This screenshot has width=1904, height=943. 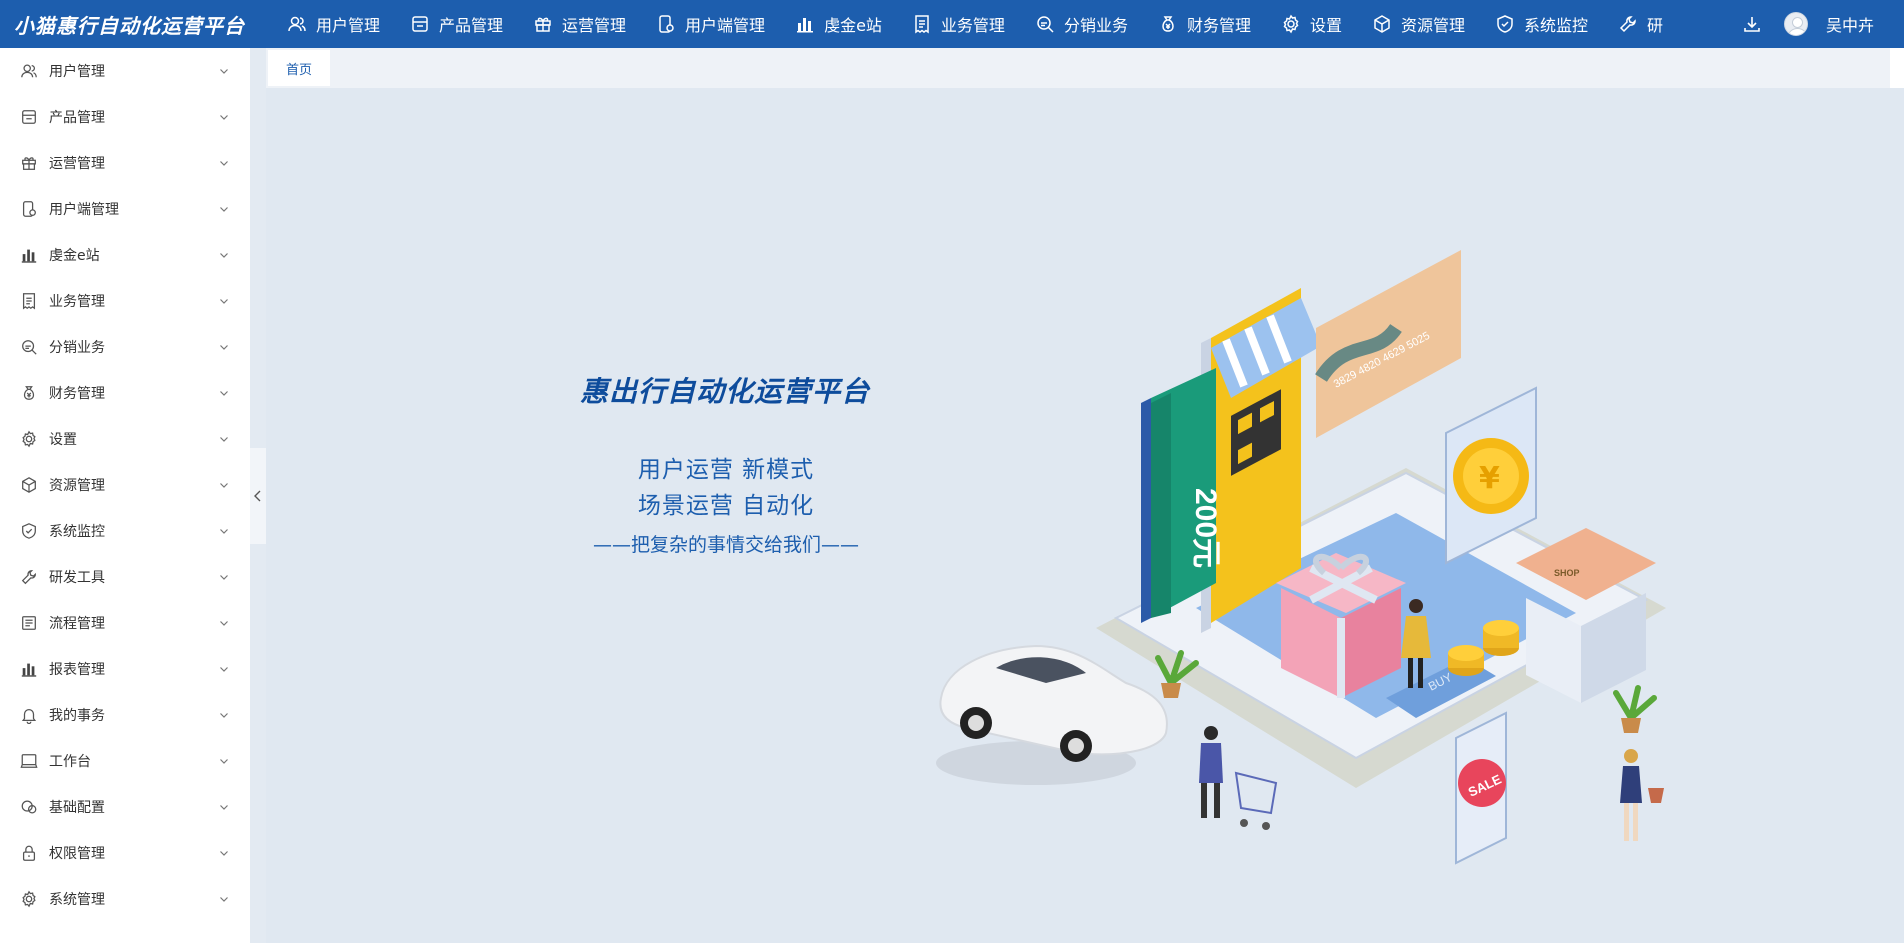 What do you see at coordinates (1489, 478) in the screenshot?
I see `yuan-symbol: ¥` at bounding box center [1489, 478].